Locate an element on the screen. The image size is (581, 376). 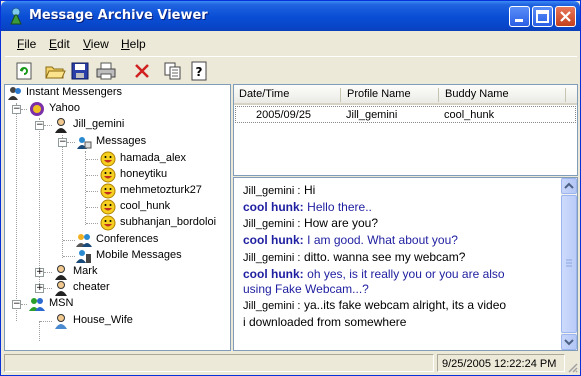
chat-message: cool hunk: Hello there.. is located at coordinates (307, 207).